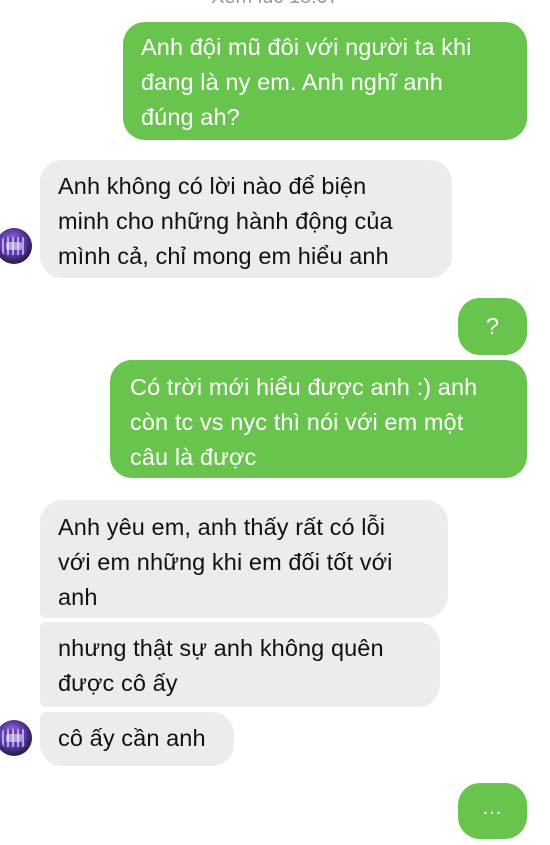  Describe the element at coordinates (240, 664) in the screenshot. I see `message-bubble-incoming: nhưng thật sự anh không quên được cô ấy` at that location.